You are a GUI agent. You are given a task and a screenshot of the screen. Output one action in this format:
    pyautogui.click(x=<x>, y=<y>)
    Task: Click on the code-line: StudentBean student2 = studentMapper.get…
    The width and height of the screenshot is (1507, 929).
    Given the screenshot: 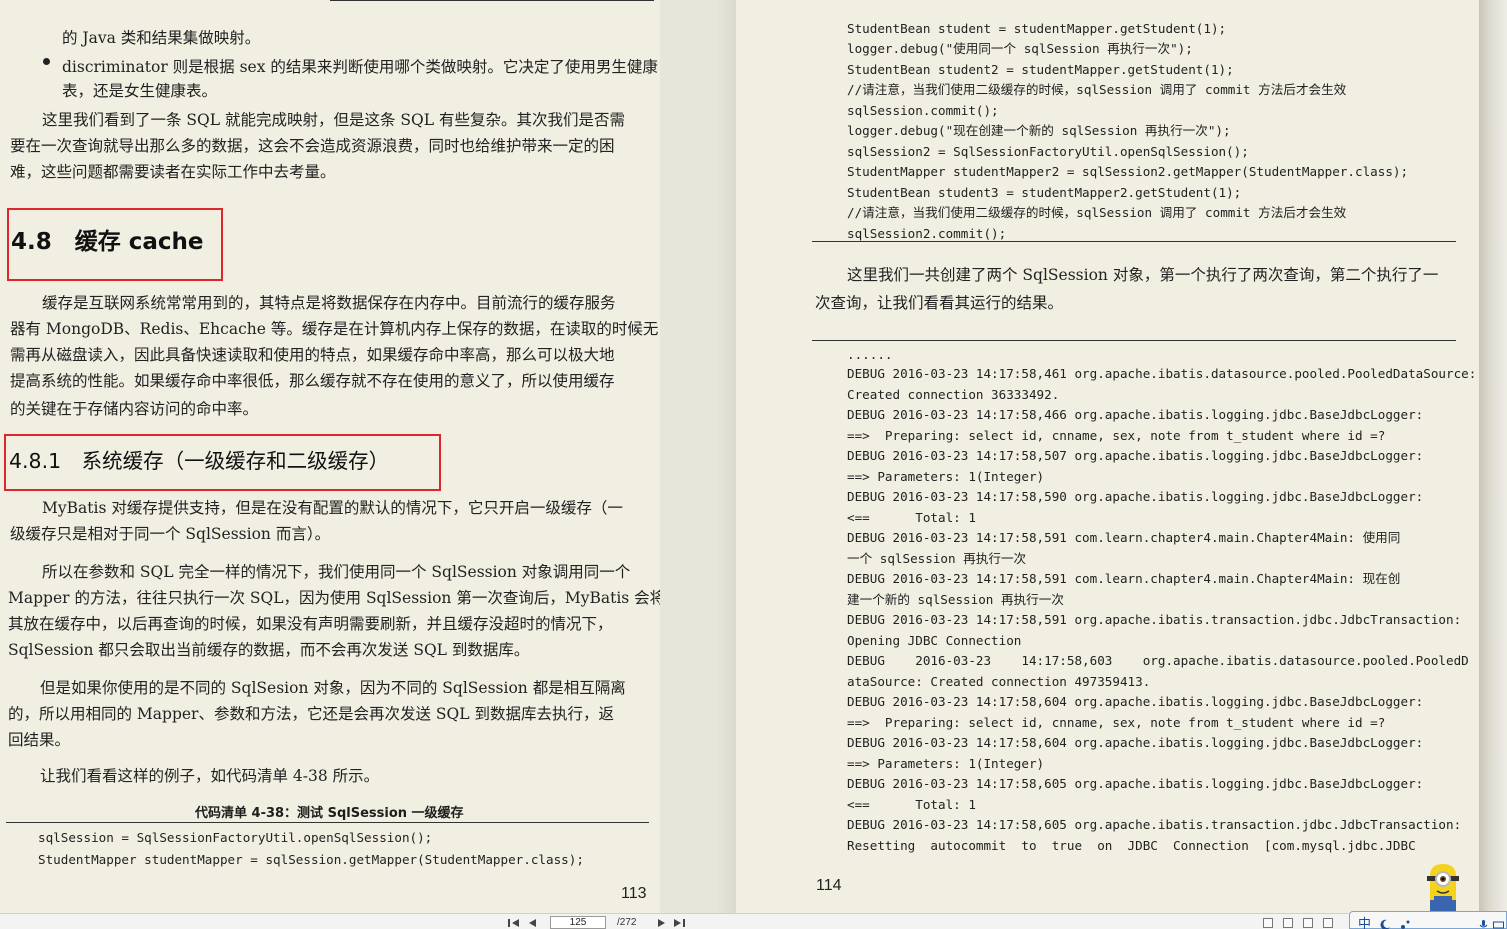 What is the action you would take?
    pyautogui.click(x=1040, y=69)
    